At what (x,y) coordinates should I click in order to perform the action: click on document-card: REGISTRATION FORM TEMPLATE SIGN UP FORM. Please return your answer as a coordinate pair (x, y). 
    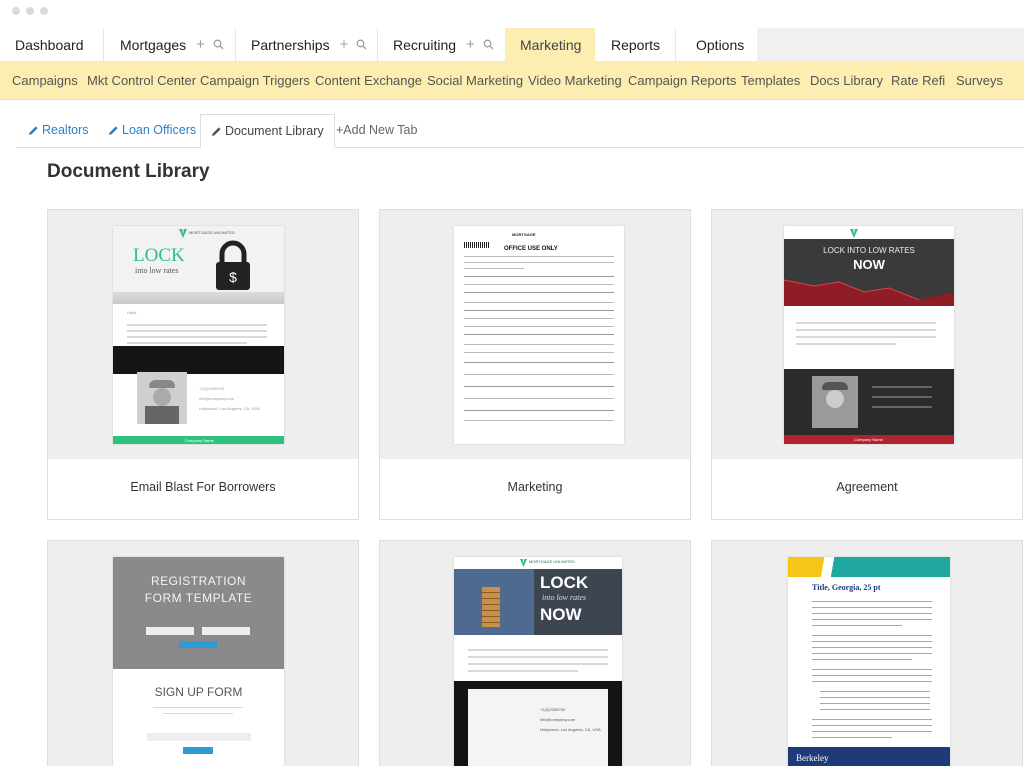
    Looking at the image, I should click on (203, 653).